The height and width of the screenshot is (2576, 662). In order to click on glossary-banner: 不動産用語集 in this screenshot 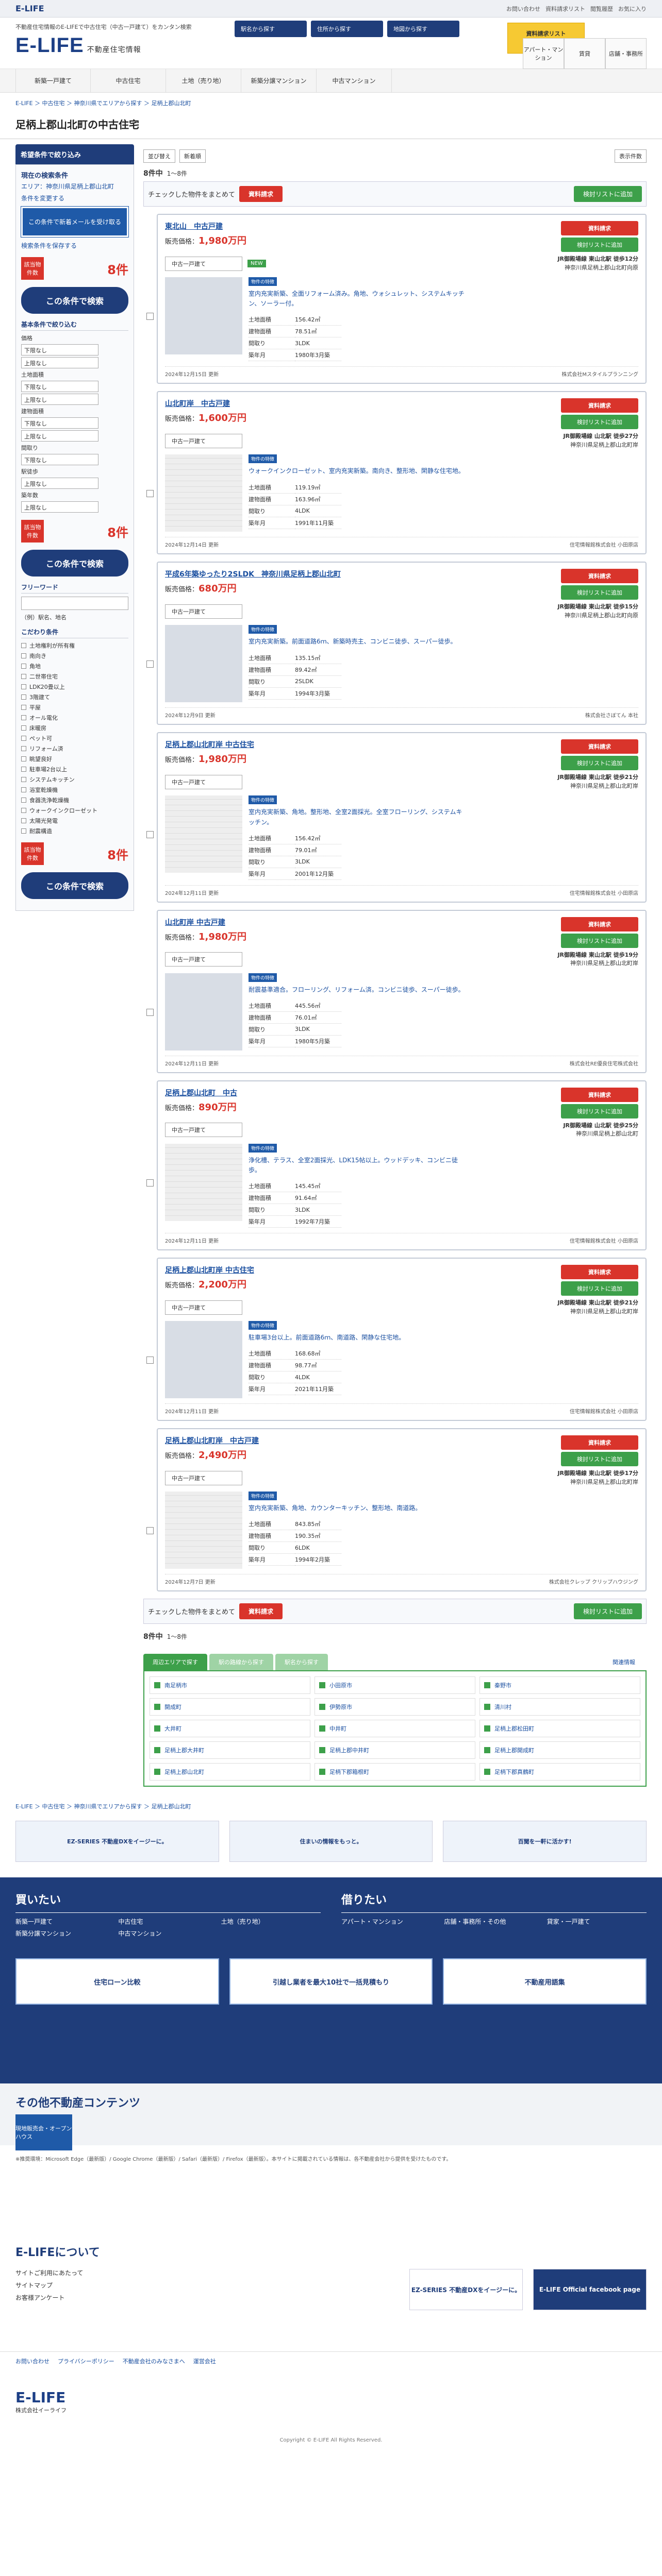, I will do `click(545, 1982)`.